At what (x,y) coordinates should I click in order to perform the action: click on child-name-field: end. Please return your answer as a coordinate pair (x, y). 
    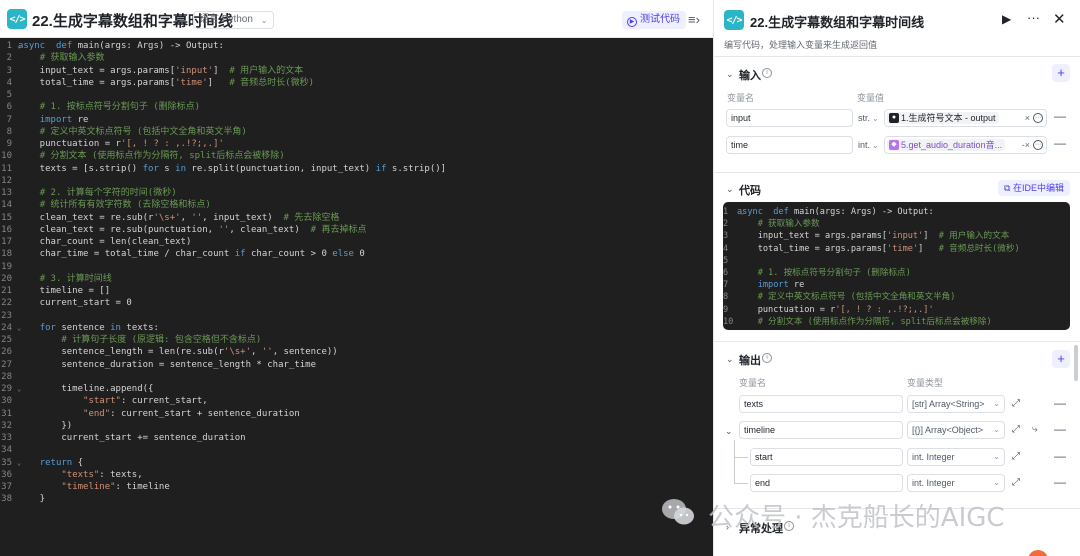
    Looking at the image, I should click on (826, 483).